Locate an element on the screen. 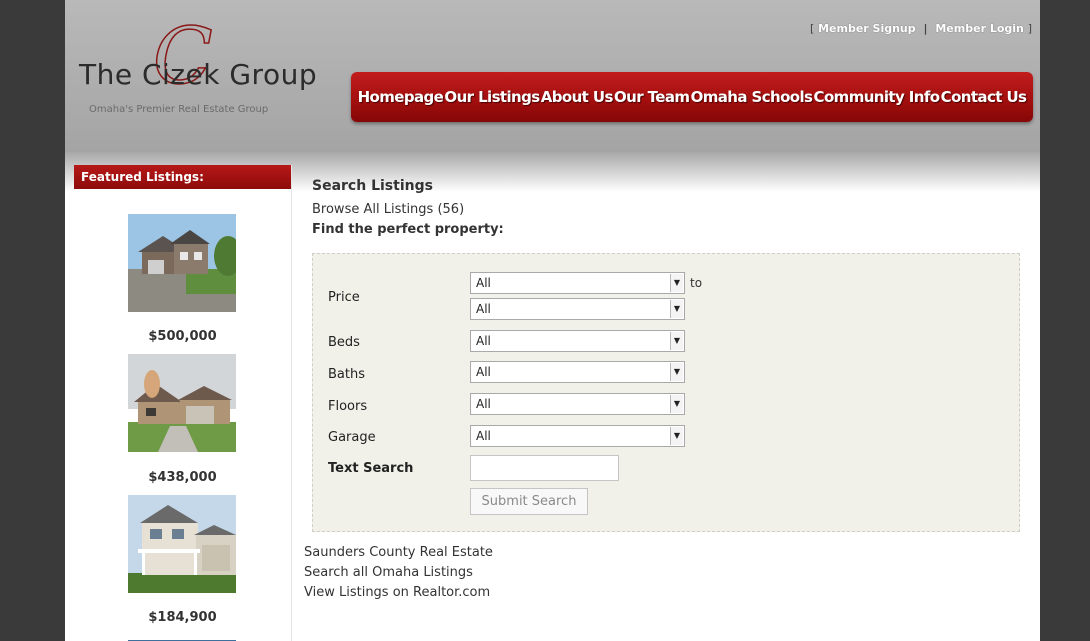  realtor-com-link: View Listings on Realtor.com is located at coordinates (397, 592).